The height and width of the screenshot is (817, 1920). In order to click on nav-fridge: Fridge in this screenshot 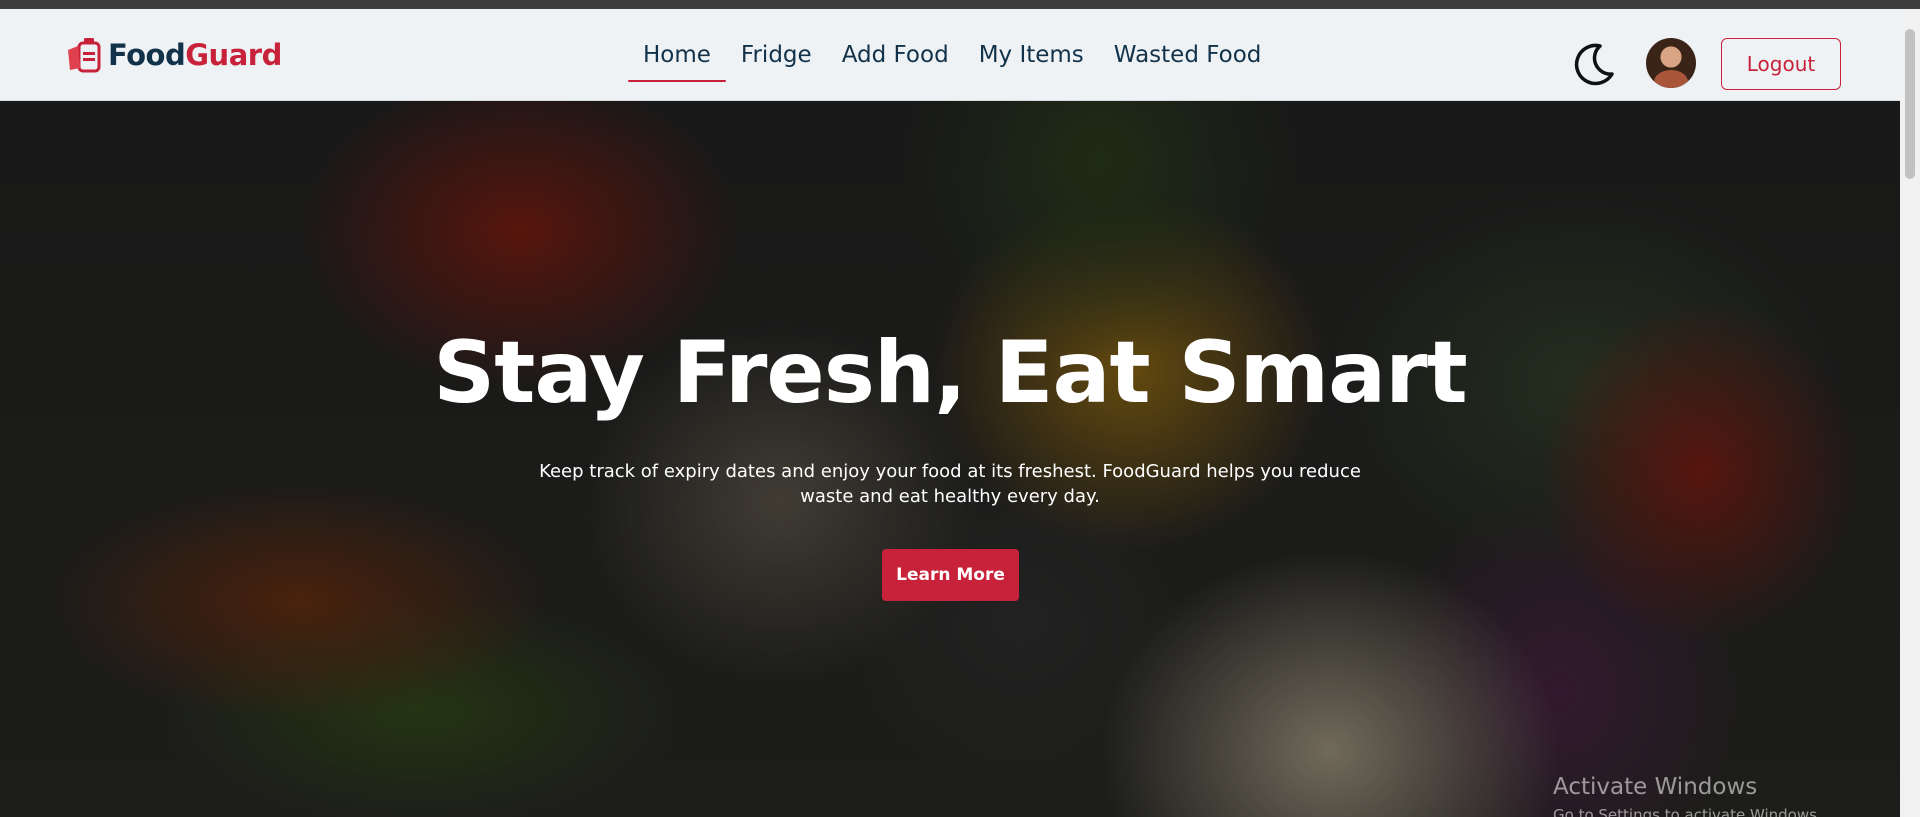, I will do `click(776, 59)`.